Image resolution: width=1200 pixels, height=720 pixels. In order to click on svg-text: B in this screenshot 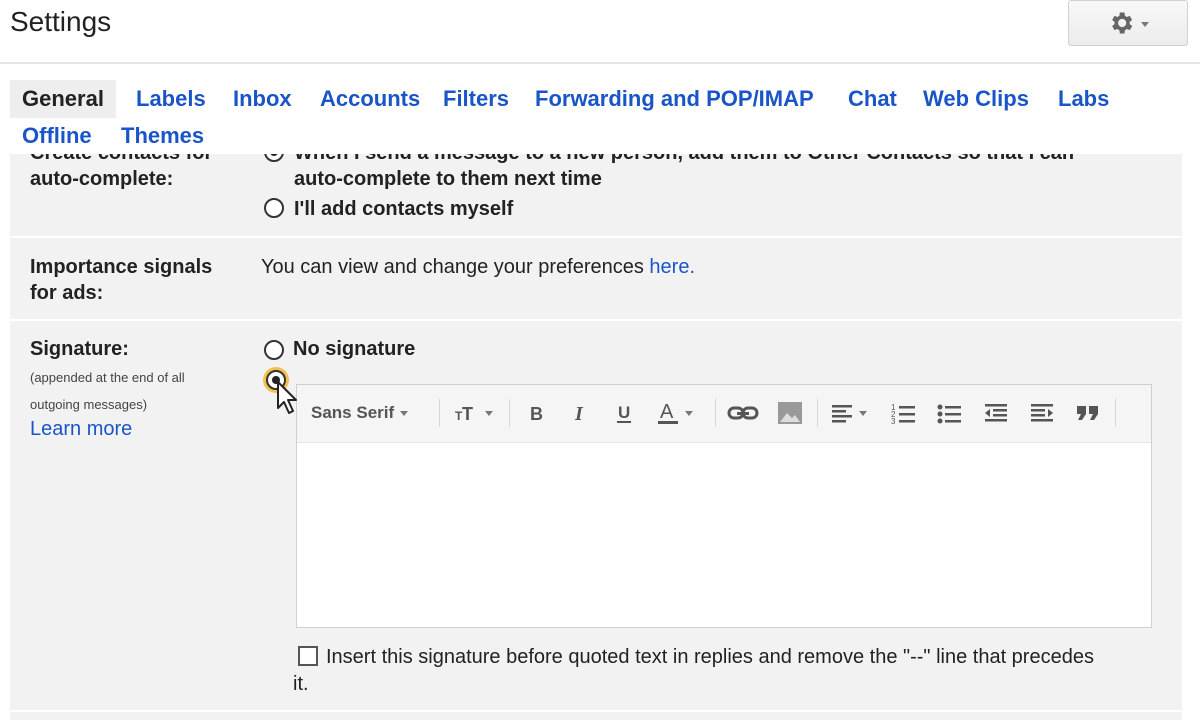, I will do `click(536, 413)`.